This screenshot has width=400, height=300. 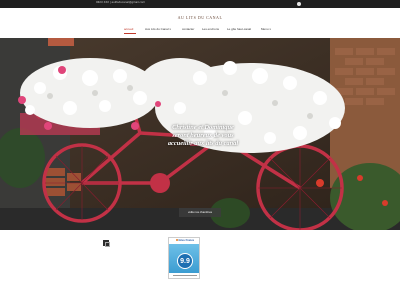 I want to click on nav-item-label: accueil, so click(x=129, y=29).